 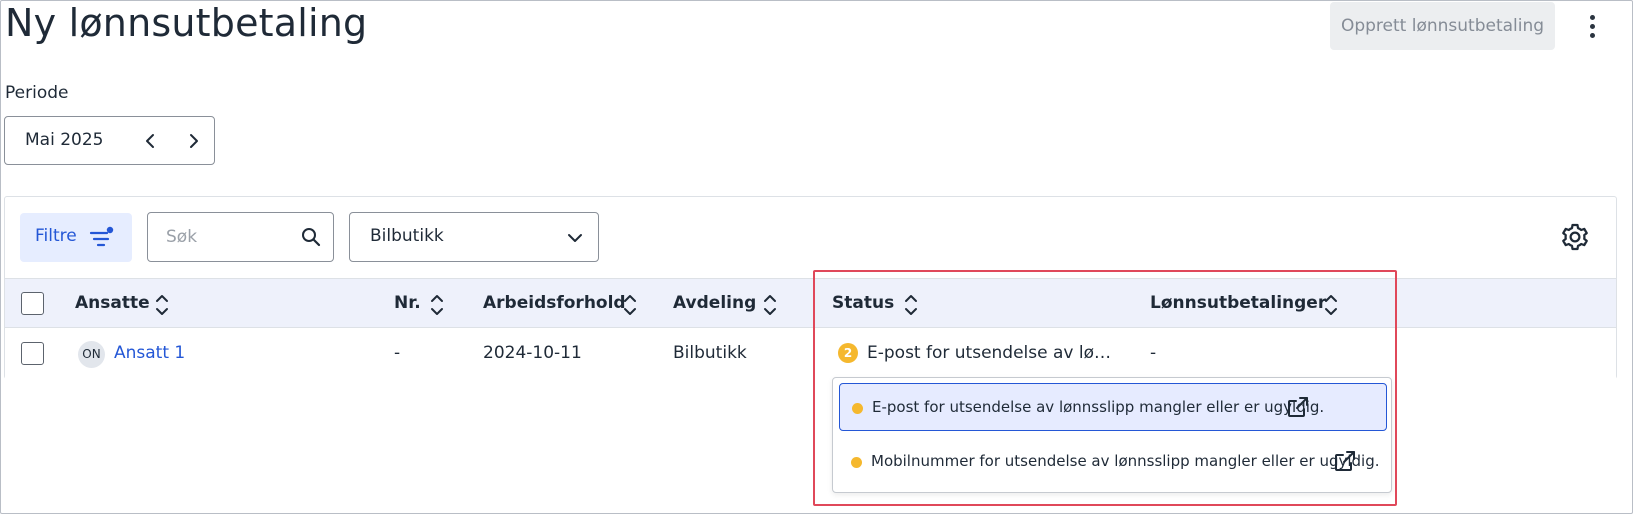 I want to click on filter-label: Filtre, so click(x=56, y=236).